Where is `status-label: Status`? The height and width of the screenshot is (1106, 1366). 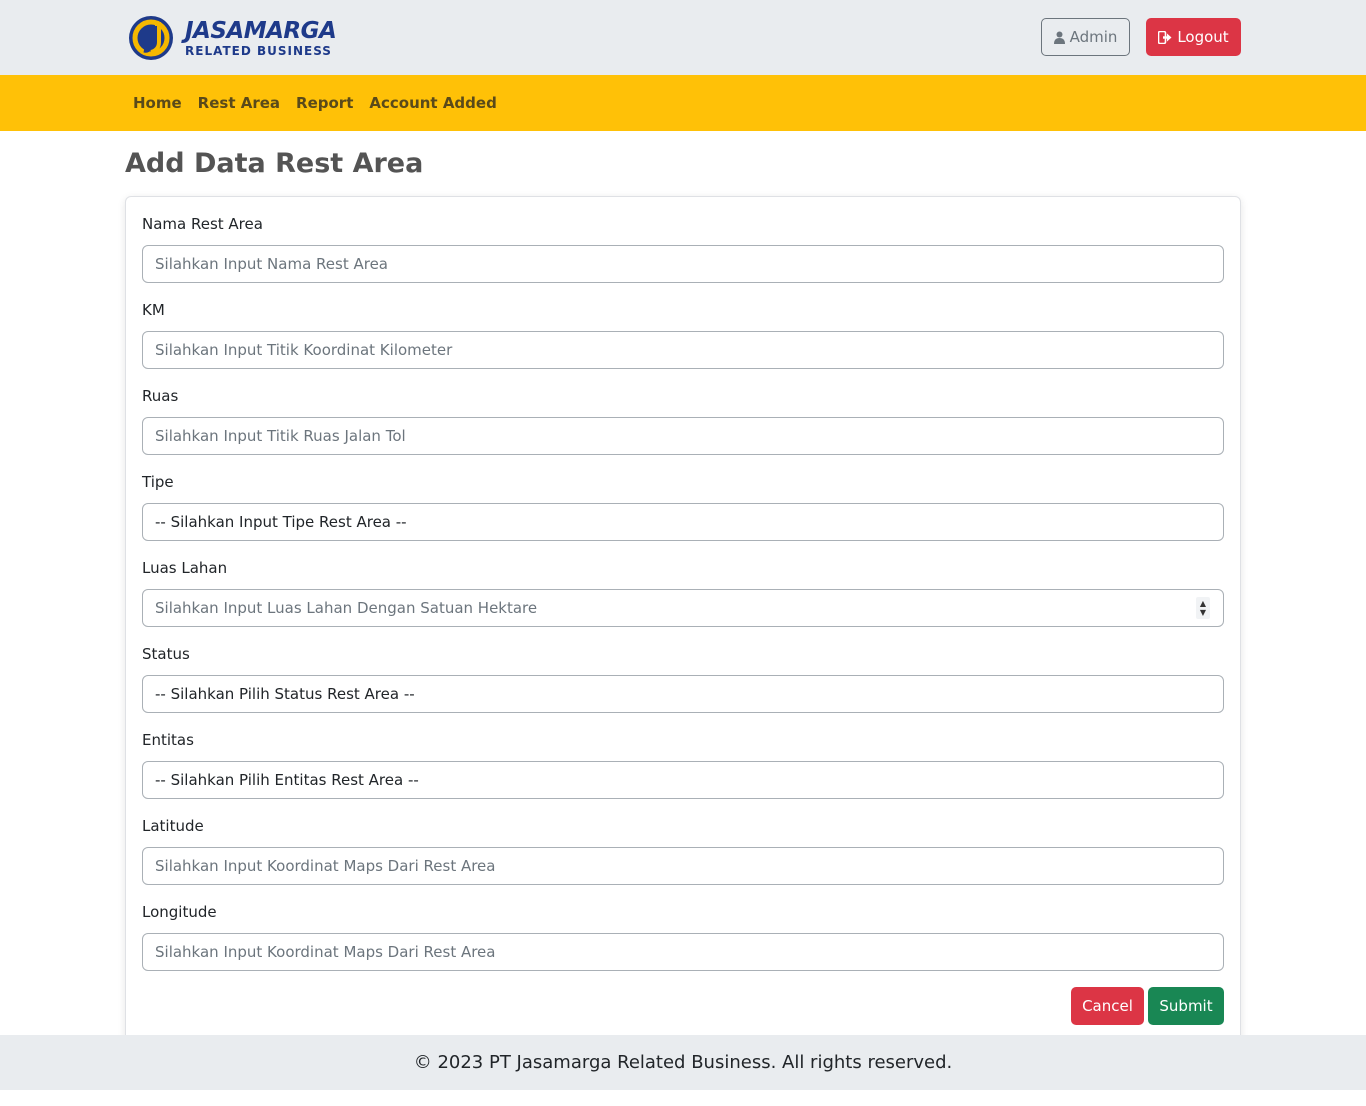
status-label: Status is located at coordinates (166, 654).